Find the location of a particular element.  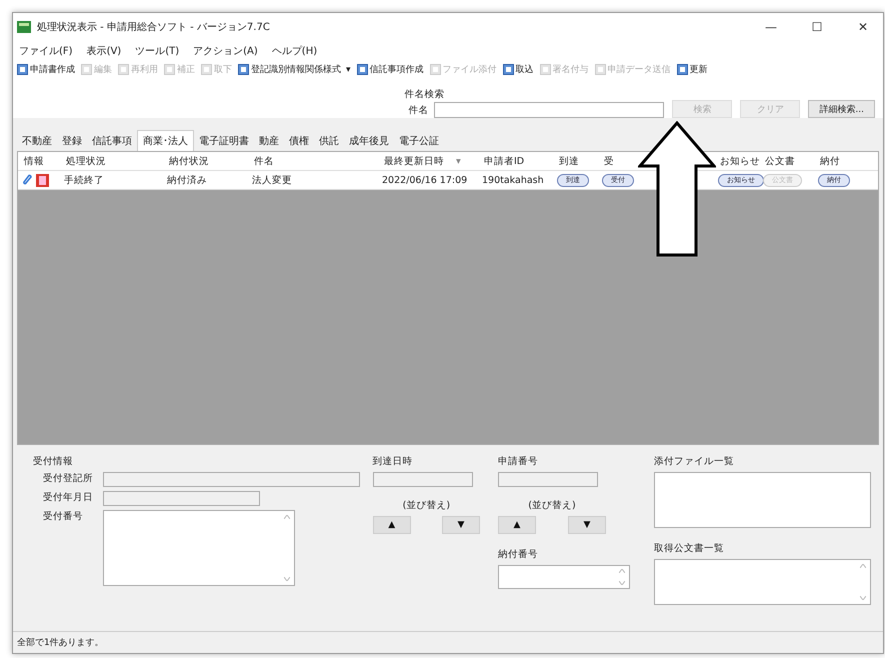

column-header: 納付 is located at coordinates (842, 161).